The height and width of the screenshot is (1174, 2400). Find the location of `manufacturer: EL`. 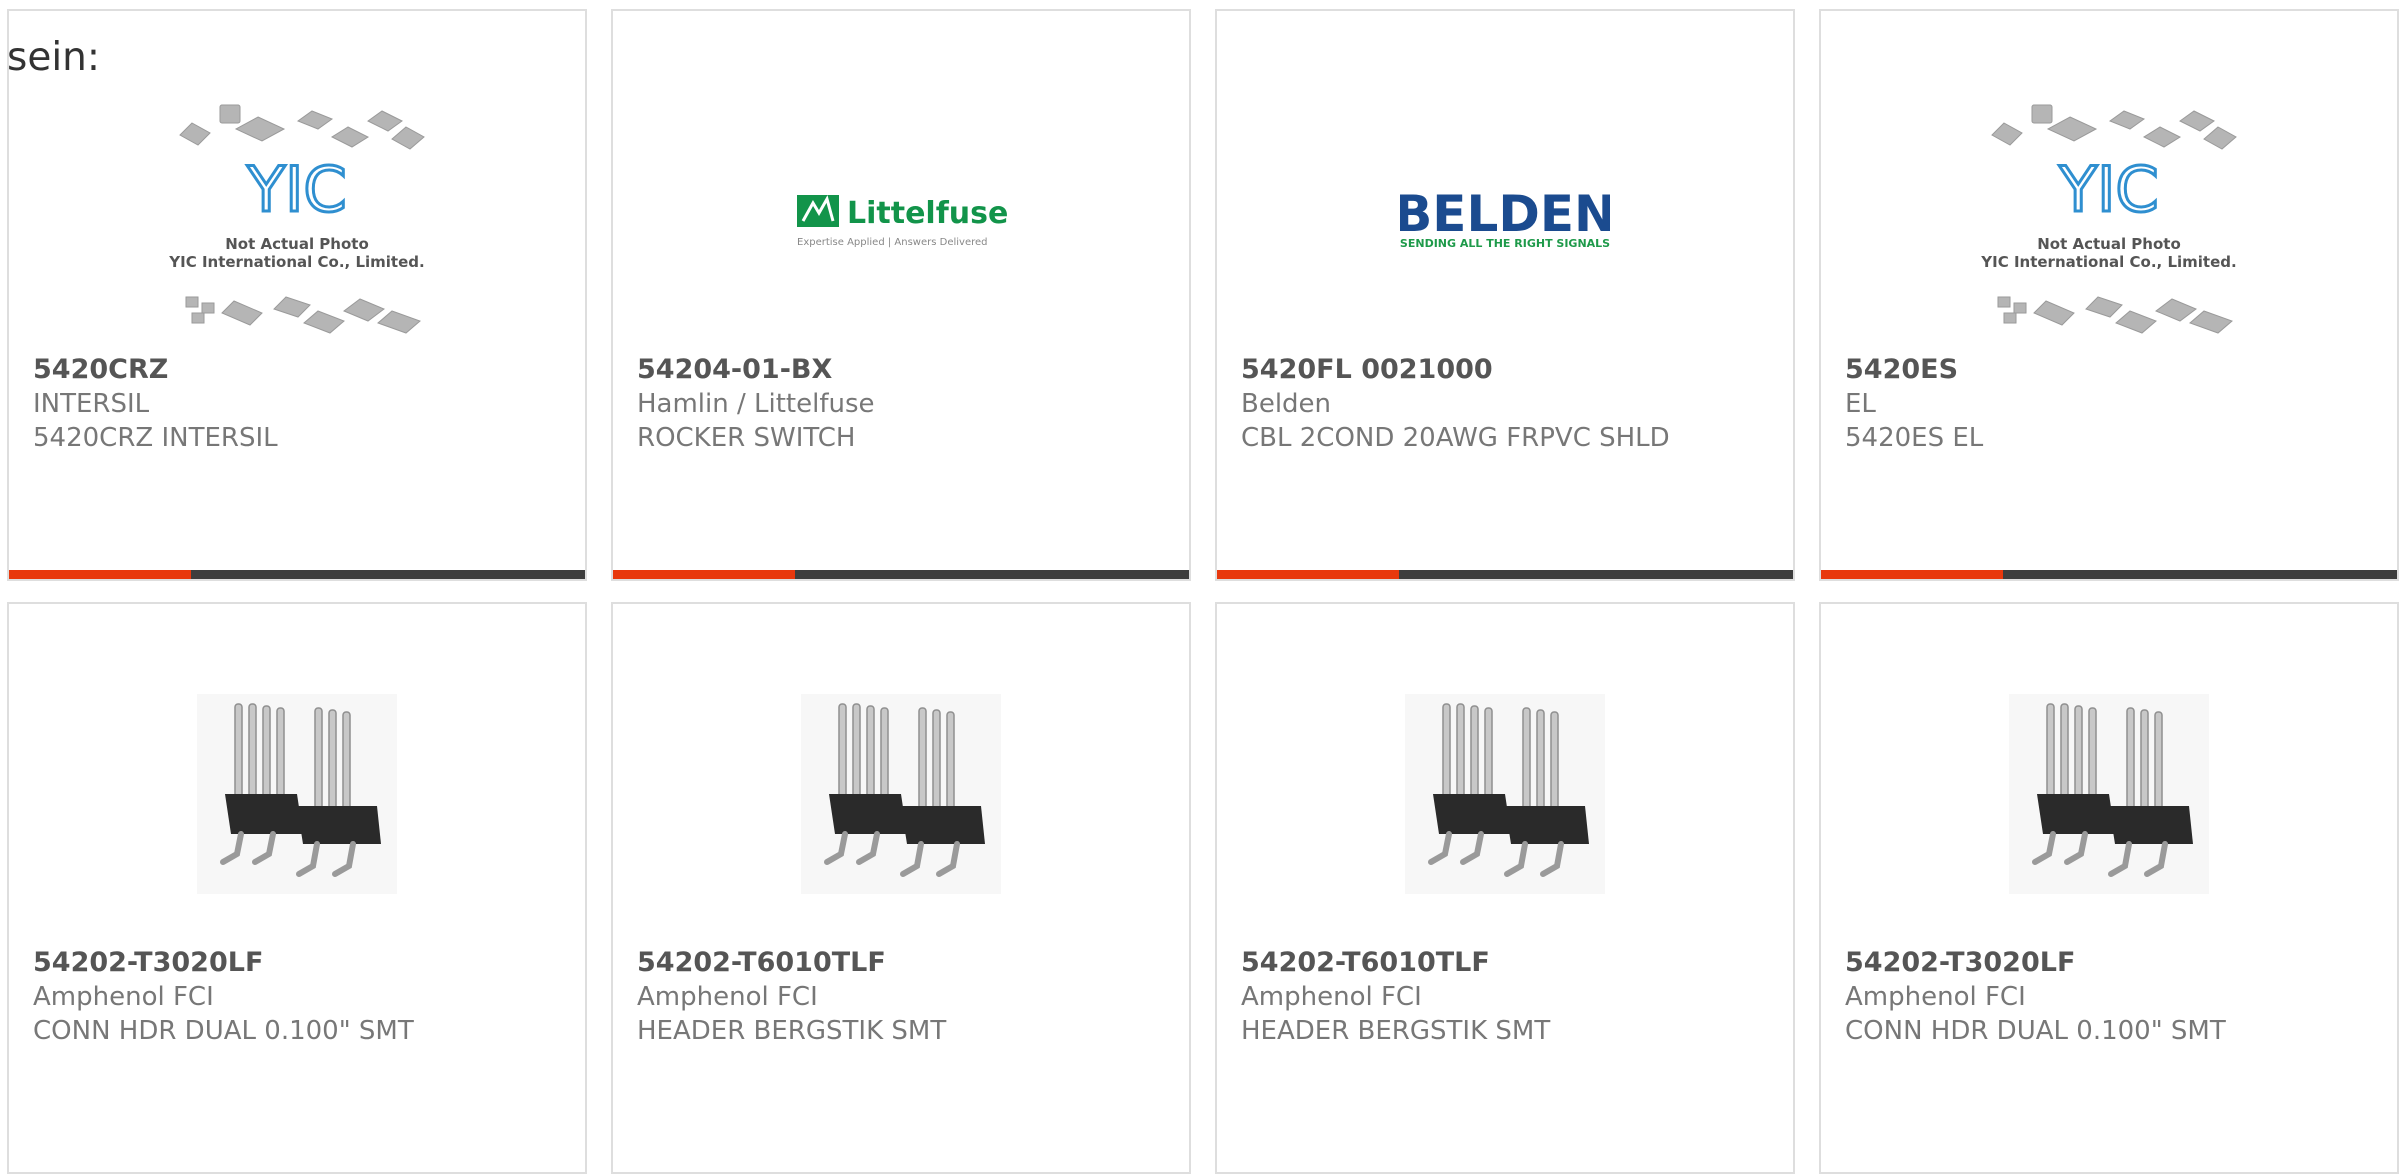

manufacturer: EL is located at coordinates (1860, 404).